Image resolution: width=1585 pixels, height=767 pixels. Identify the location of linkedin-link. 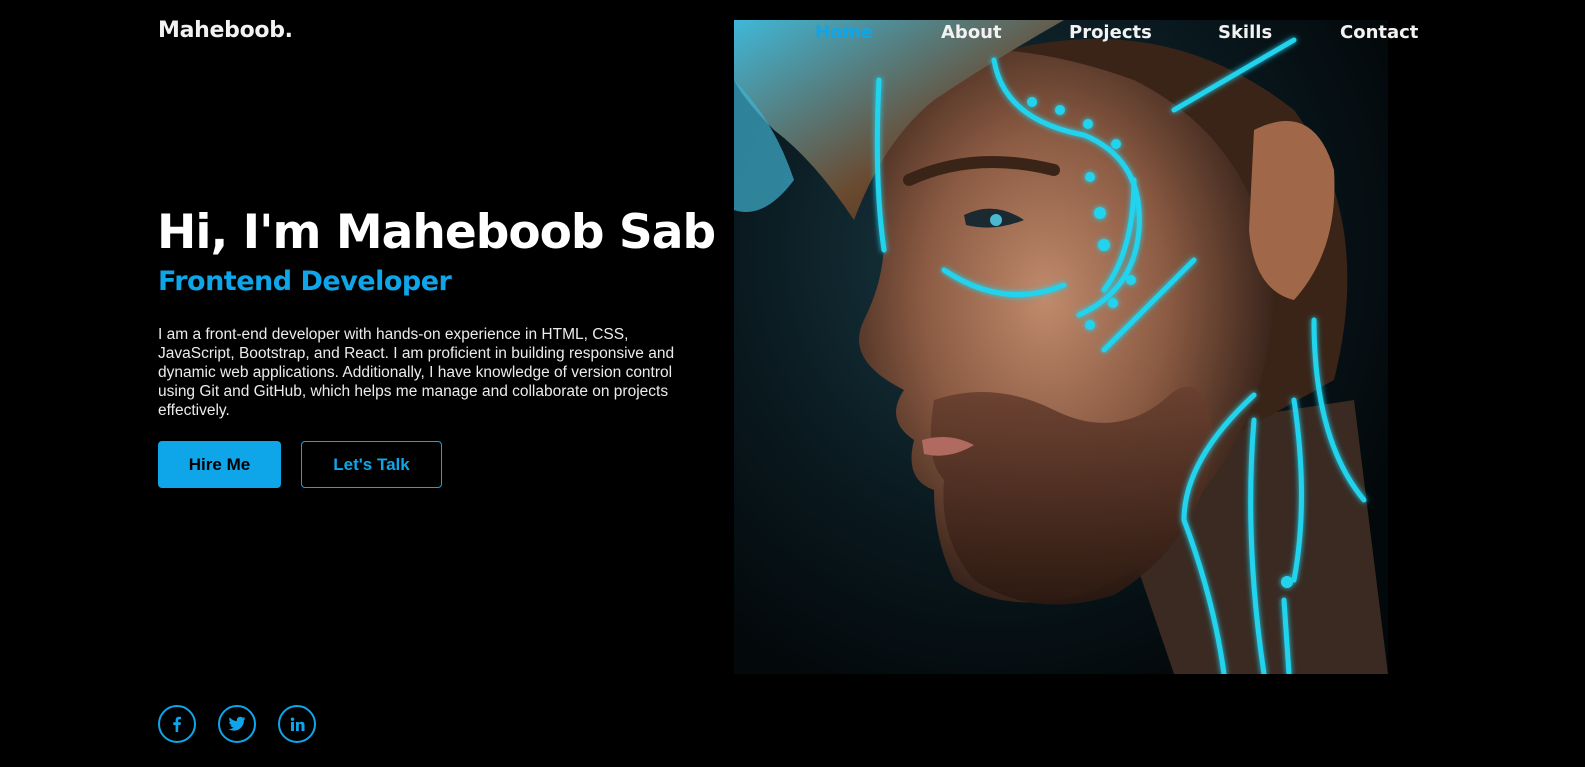
(297, 724).